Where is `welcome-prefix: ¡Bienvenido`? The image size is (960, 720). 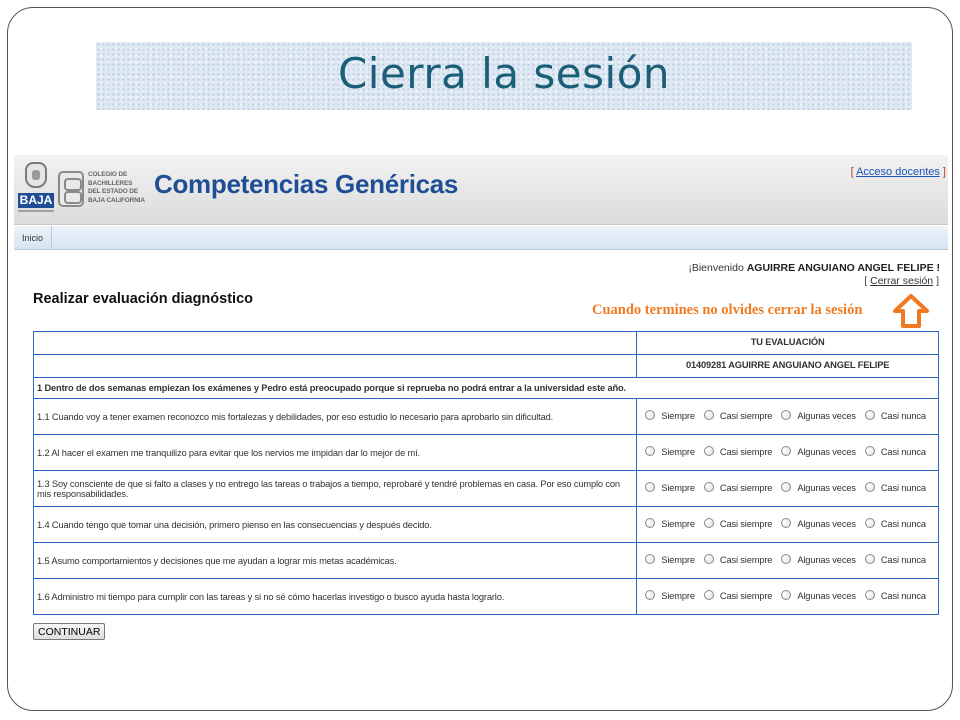
welcome-prefix: ¡Bienvenido is located at coordinates (716, 268).